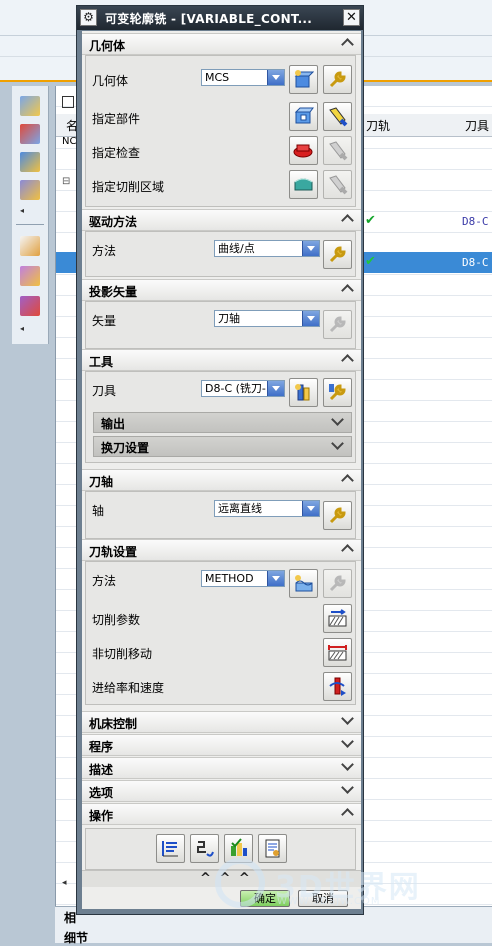 This screenshot has width=492, height=946. Describe the element at coordinates (303, 150) in the screenshot. I see `specify-check-button` at that location.